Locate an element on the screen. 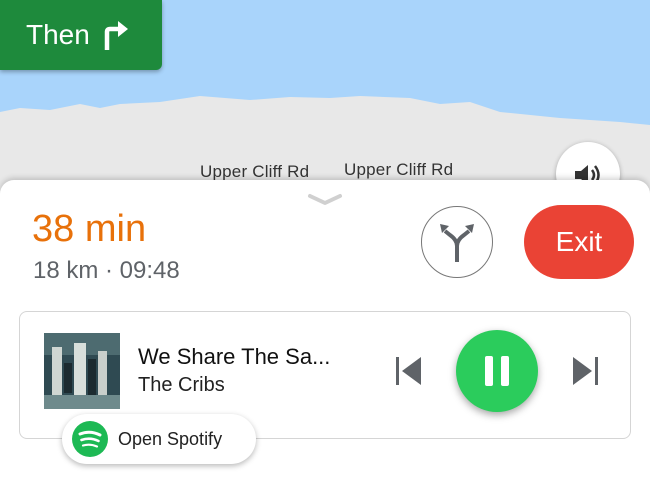 The width and height of the screenshot is (650, 484). pause-icon is located at coordinates (497, 371).